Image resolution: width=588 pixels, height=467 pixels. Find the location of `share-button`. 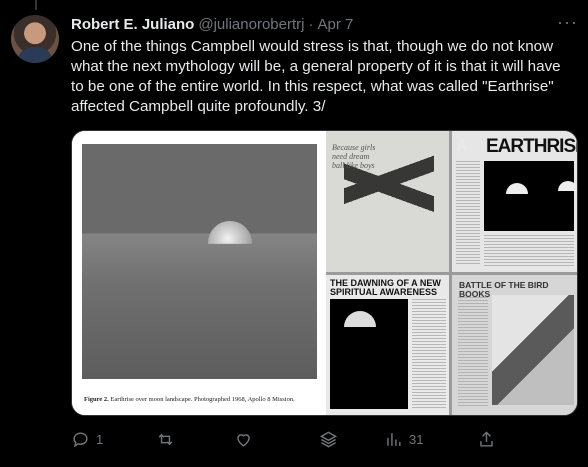

share-button is located at coordinates (486, 439).